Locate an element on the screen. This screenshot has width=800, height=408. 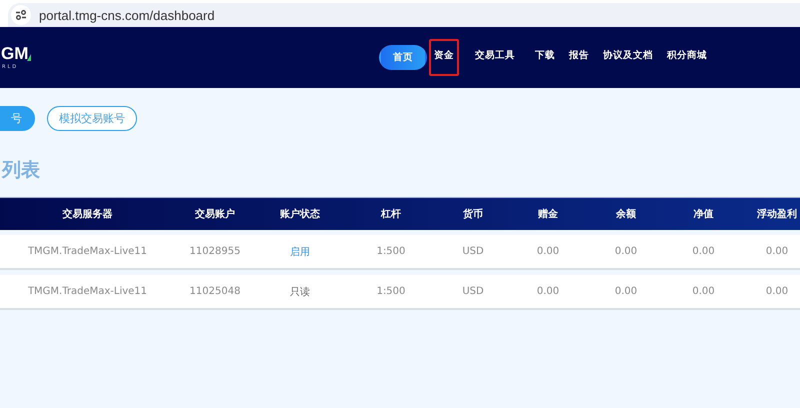
logo-text: GM is located at coordinates (14, 54).